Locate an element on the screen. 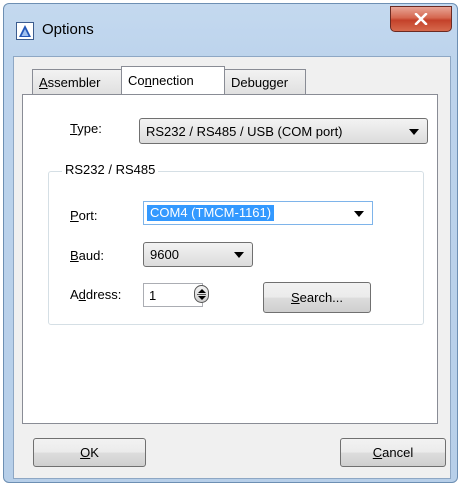 The width and height of the screenshot is (465, 488). address-label: Address: is located at coordinates (96, 294).